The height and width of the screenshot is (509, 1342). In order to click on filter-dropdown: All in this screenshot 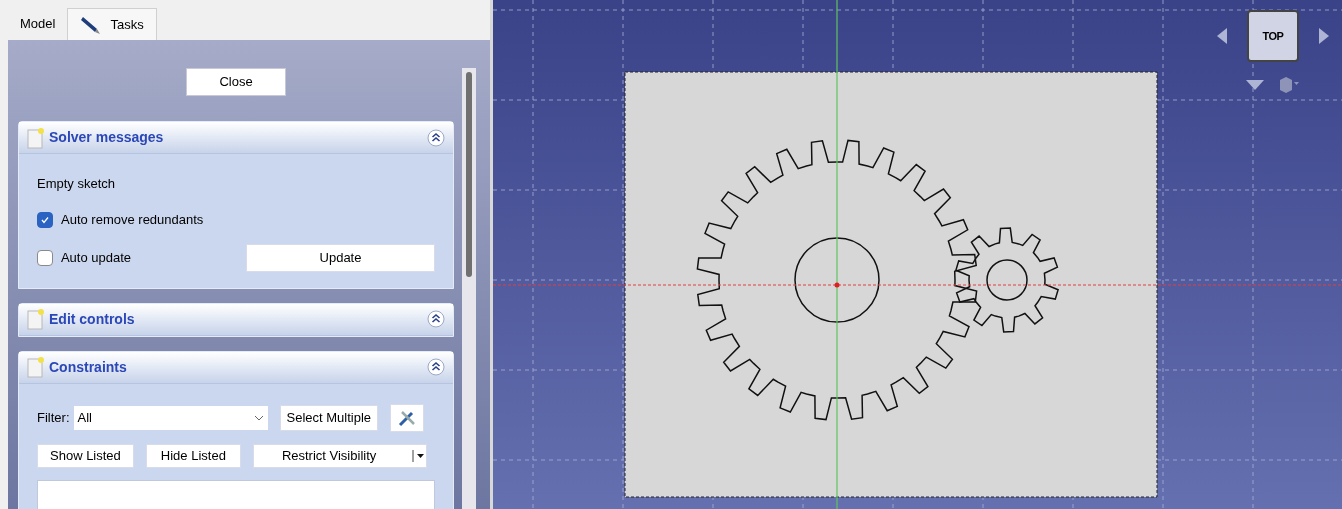, I will do `click(170, 417)`.